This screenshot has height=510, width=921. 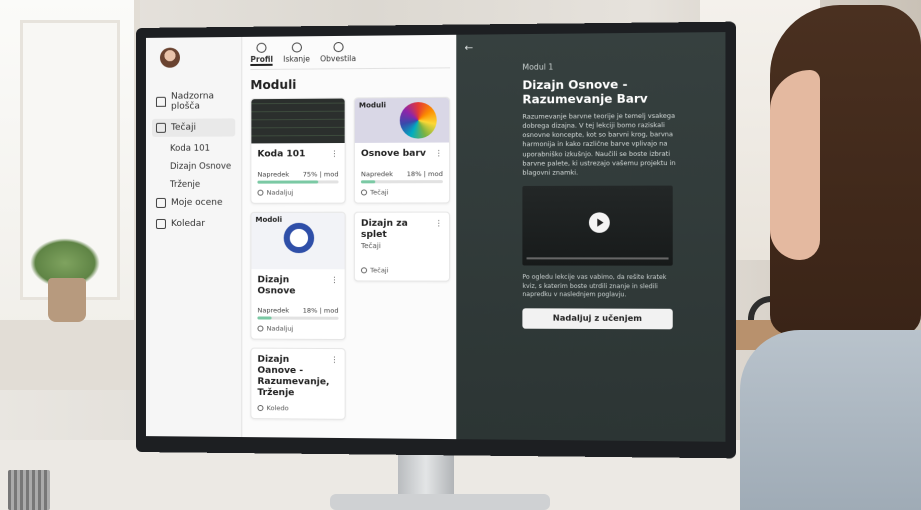 I want to click on module-card-web: Dizajn za splet ⋮ Tečaji Tečaji, so click(x=402, y=247).